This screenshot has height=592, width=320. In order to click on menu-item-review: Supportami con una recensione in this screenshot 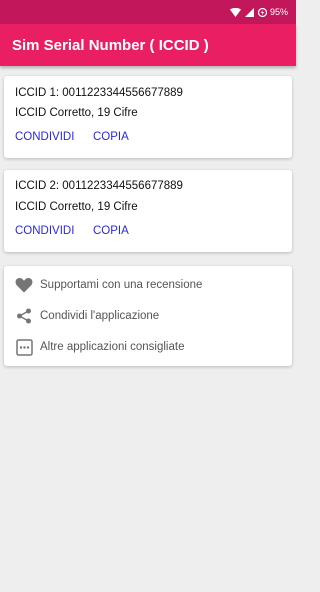, I will do `click(148, 285)`.